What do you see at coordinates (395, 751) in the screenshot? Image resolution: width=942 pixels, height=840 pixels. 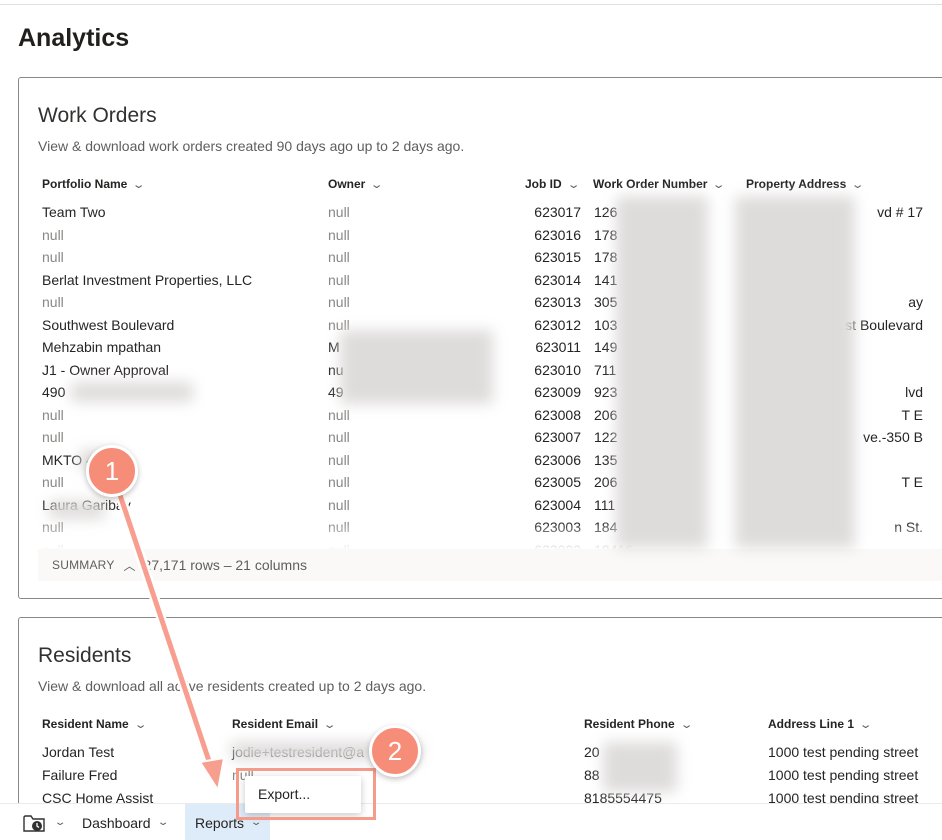 I see `step-badge-2: 2` at bounding box center [395, 751].